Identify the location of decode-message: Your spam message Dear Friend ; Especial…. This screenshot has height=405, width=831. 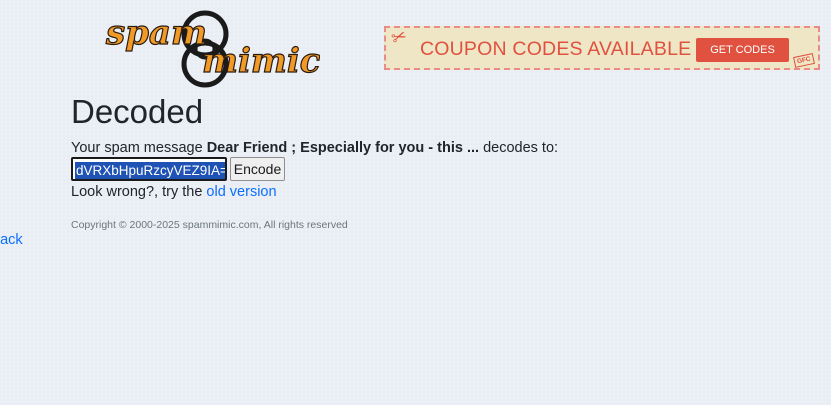
(314, 148).